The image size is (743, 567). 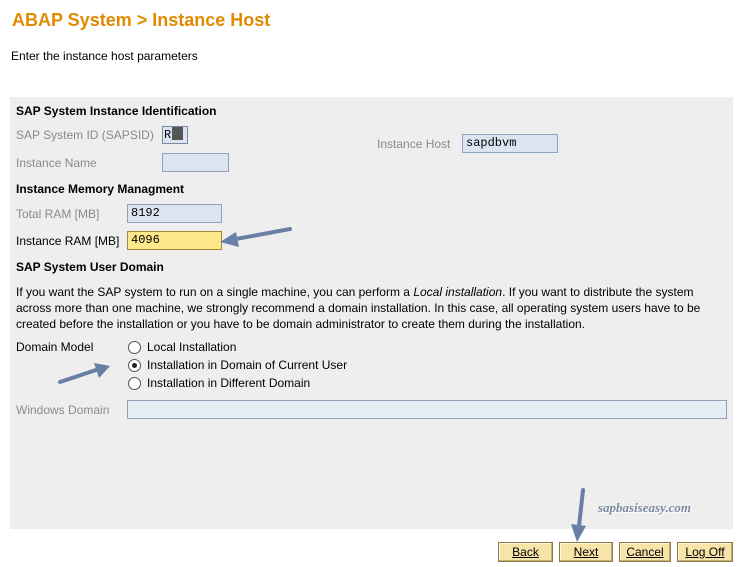 What do you see at coordinates (578, 515) in the screenshot?
I see `arrow-to-next-button` at bounding box center [578, 515].